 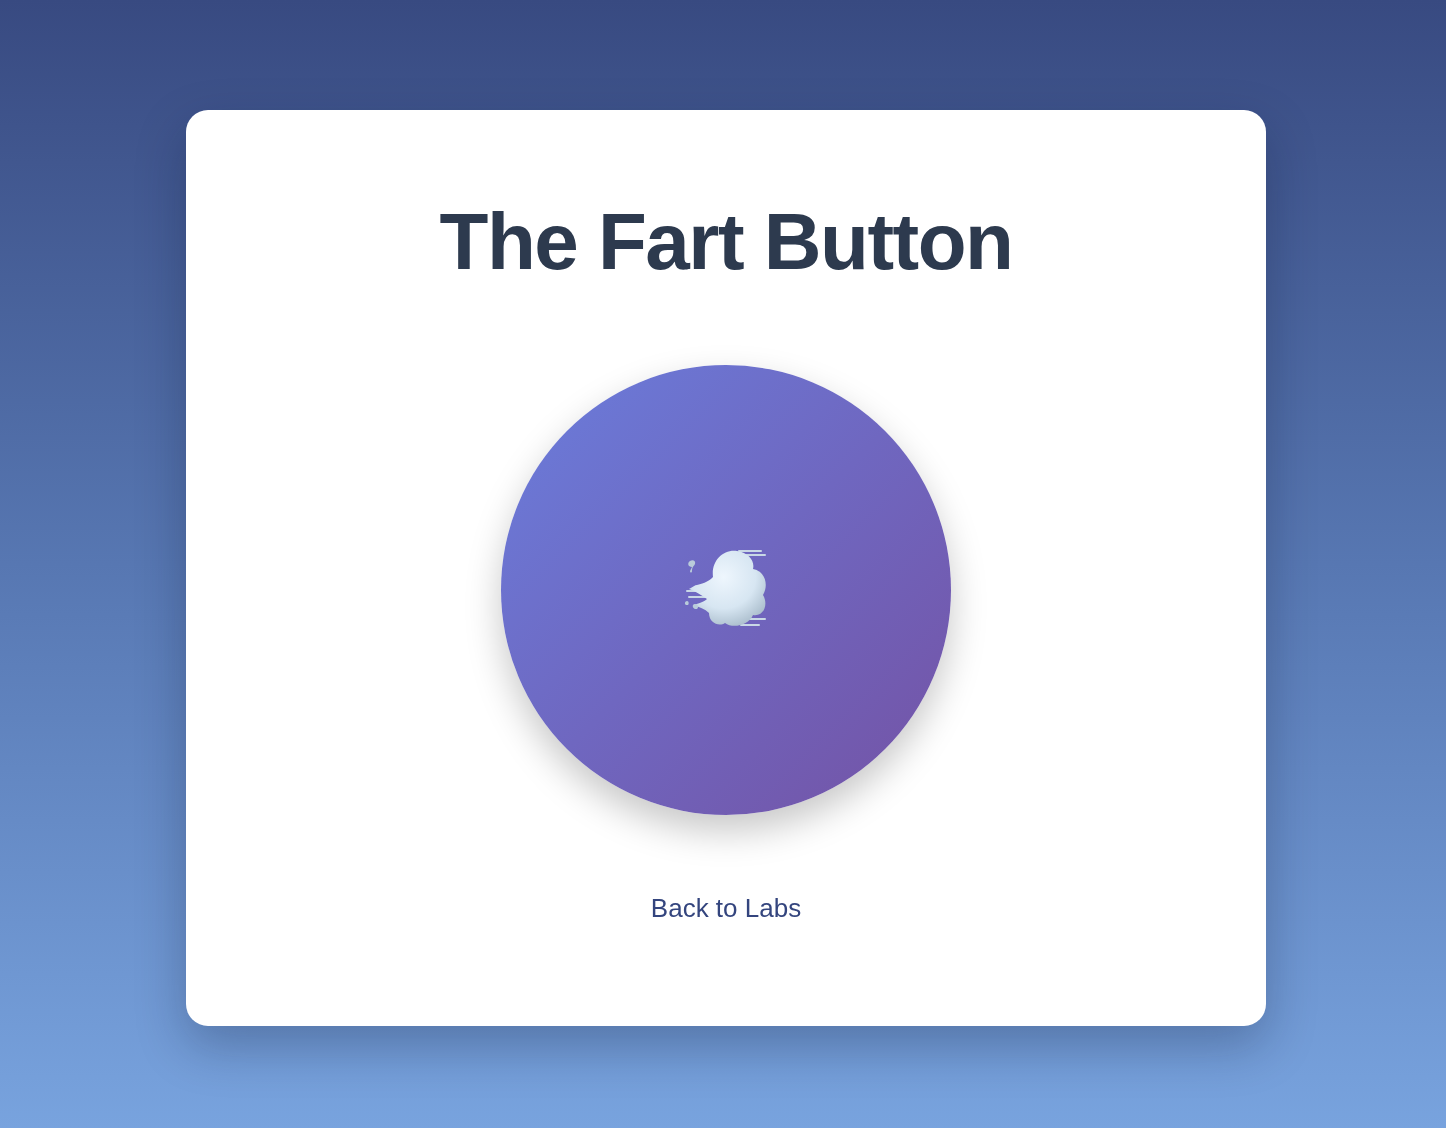 What do you see at coordinates (726, 242) in the screenshot?
I see `page-title: The Fart Button` at bounding box center [726, 242].